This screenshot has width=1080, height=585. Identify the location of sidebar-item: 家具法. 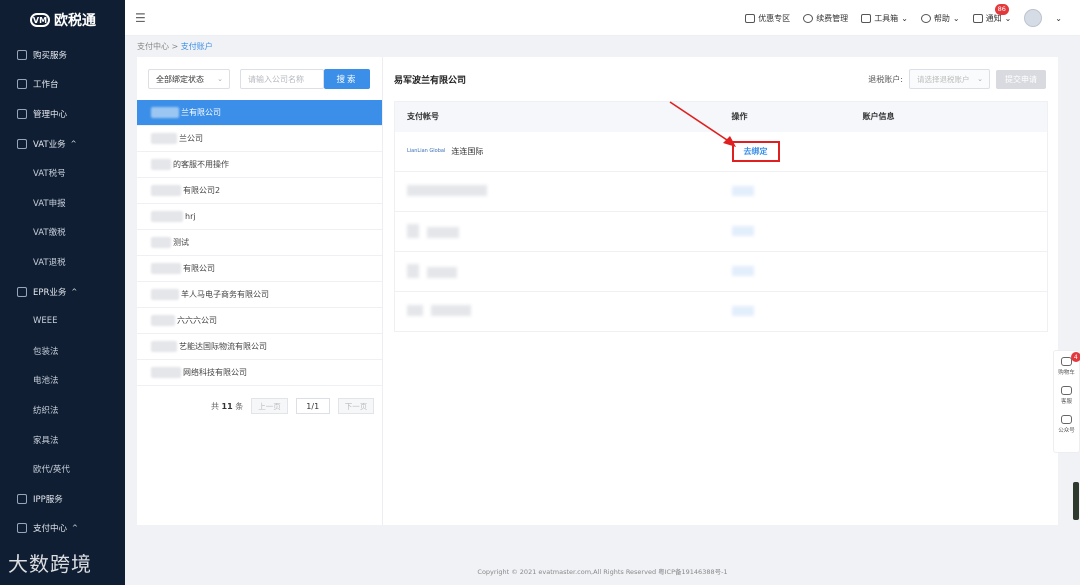
(62, 440).